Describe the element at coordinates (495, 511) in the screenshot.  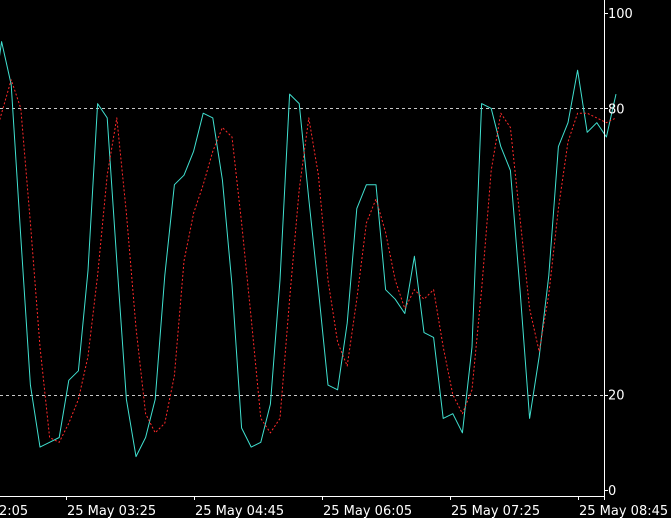
I see `x-tick-label: 25 May 07:25` at that location.